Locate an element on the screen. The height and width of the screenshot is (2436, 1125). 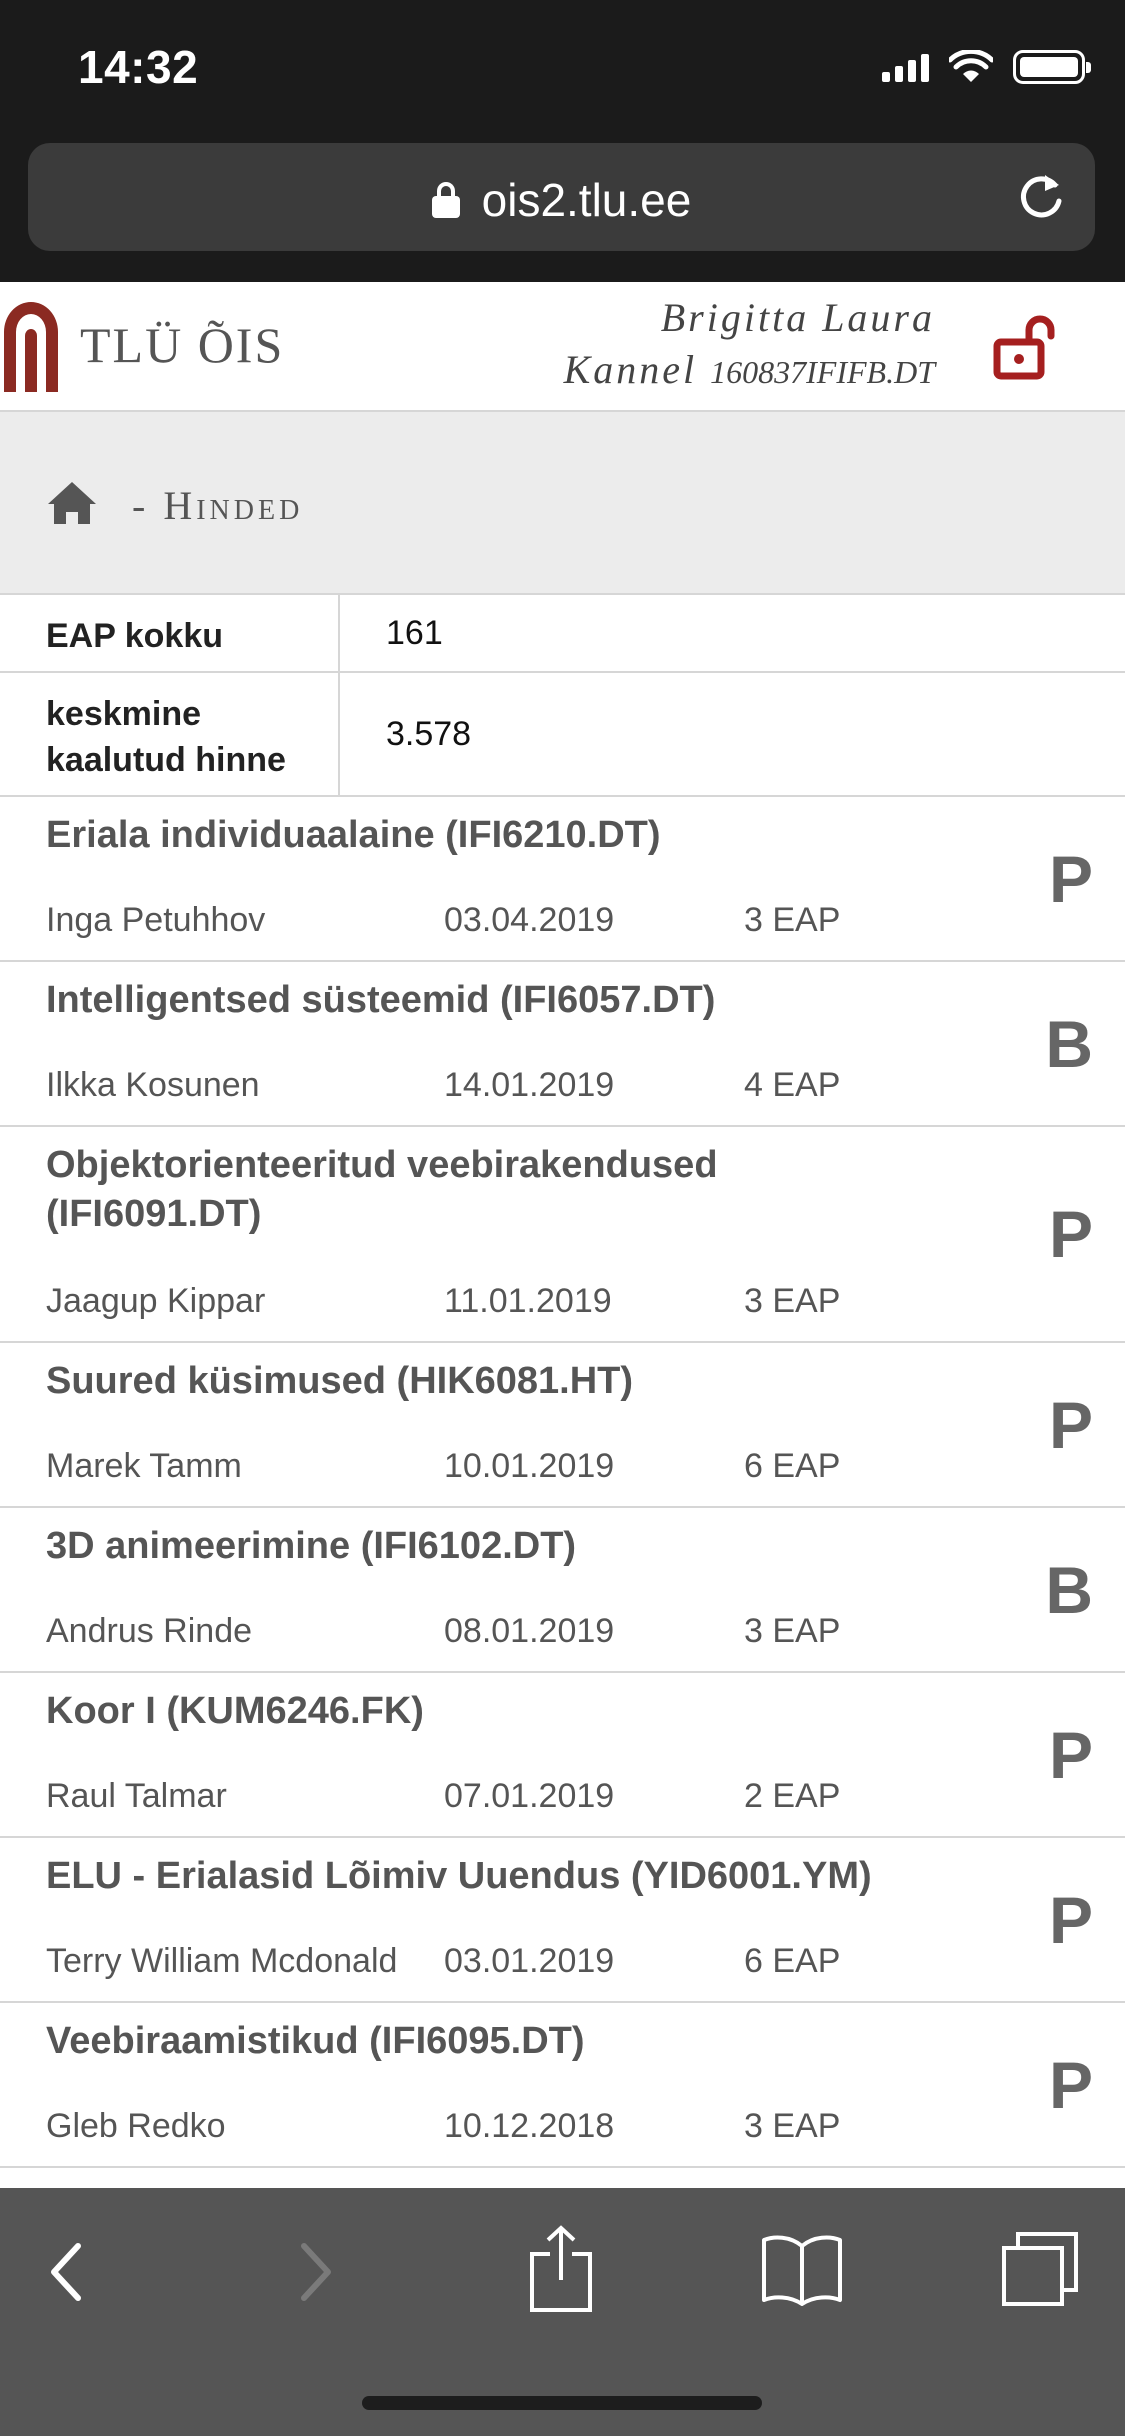
course-teacher: Raul Talmar is located at coordinates (136, 1796).